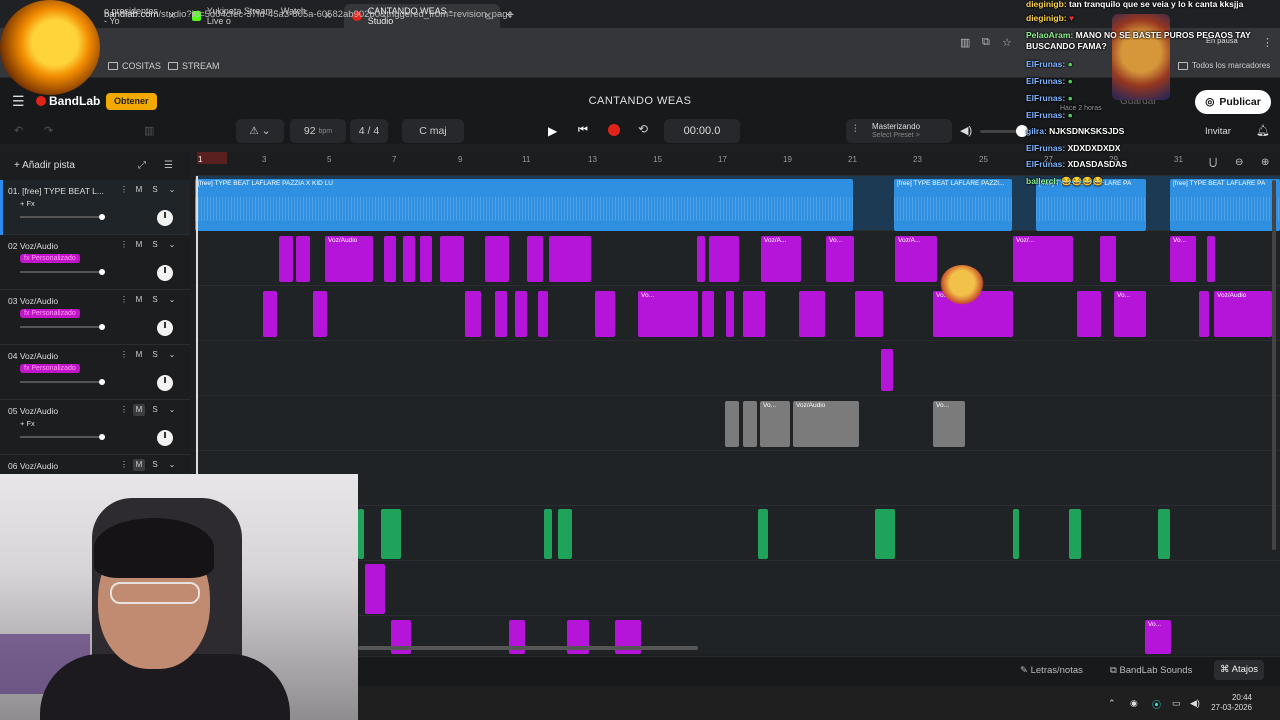 The image size is (1280, 720). What do you see at coordinates (1156, 704) in the screenshot?
I see `mic-icon: ⦿` at bounding box center [1156, 704].